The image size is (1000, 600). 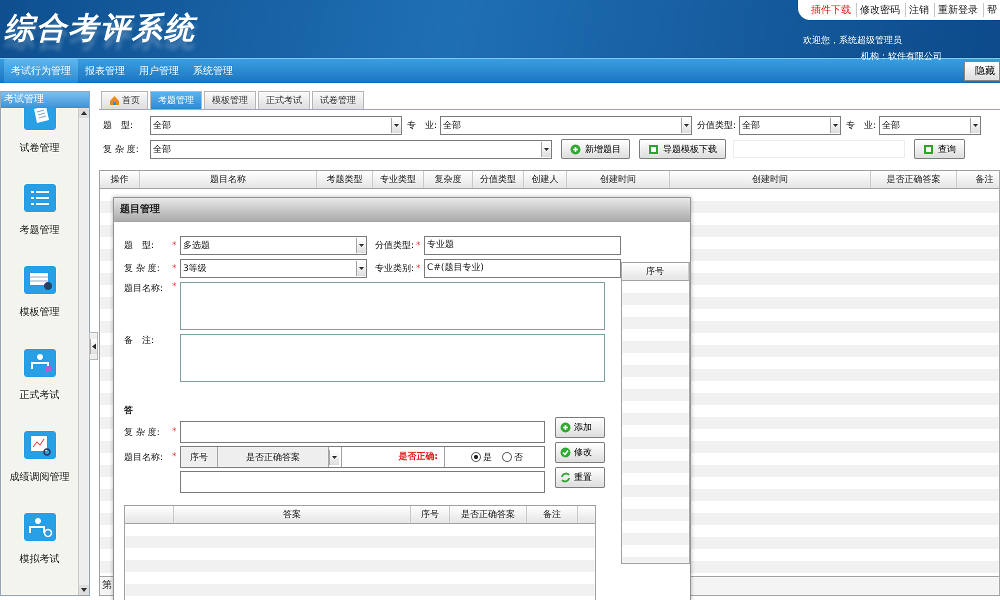 I want to click on nav-tab: 报表管理, so click(x=105, y=71).